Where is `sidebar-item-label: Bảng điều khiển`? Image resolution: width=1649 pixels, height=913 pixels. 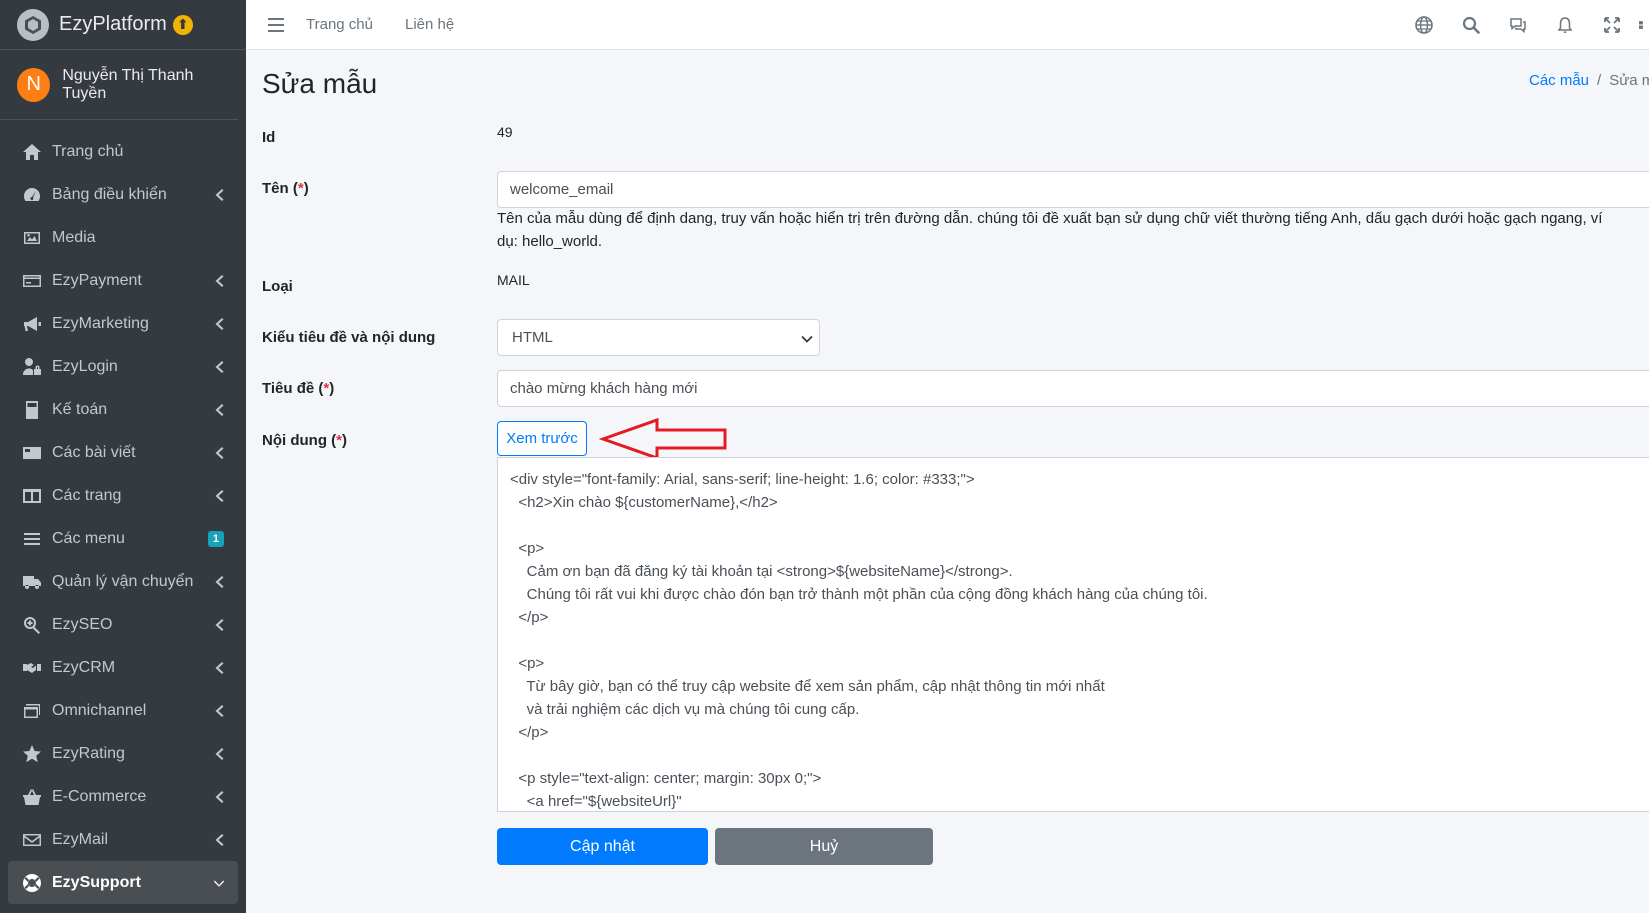 sidebar-item-label: Bảng điều khiển is located at coordinates (109, 194).